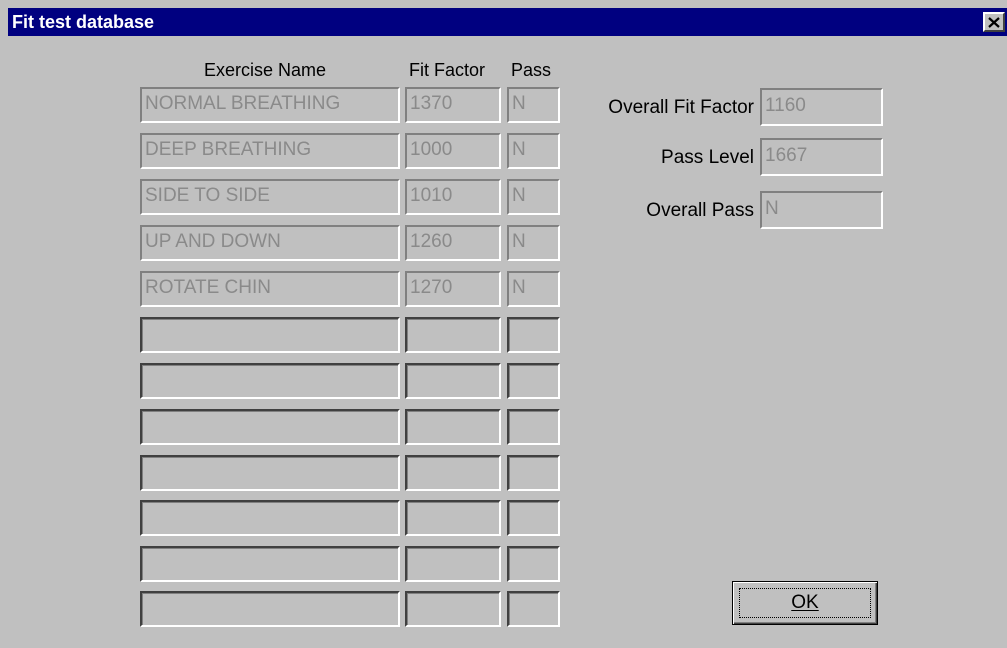  I want to click on ok-button-label: OK, so click(805, 602).